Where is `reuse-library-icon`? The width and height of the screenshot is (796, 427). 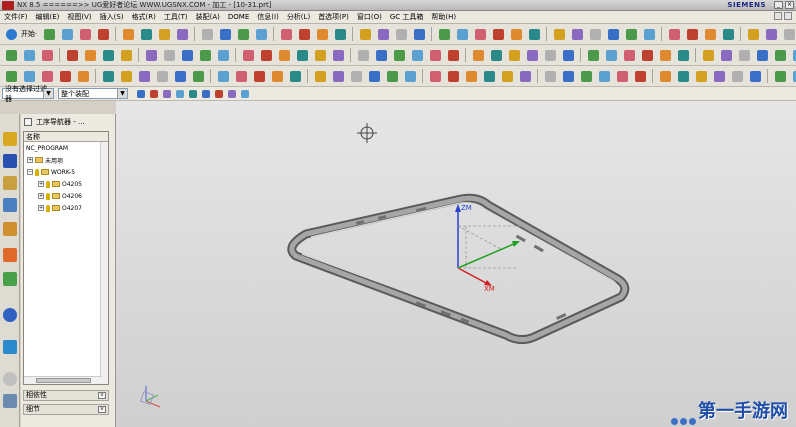
reuse-library-icon is located at coordinates (10, 205).